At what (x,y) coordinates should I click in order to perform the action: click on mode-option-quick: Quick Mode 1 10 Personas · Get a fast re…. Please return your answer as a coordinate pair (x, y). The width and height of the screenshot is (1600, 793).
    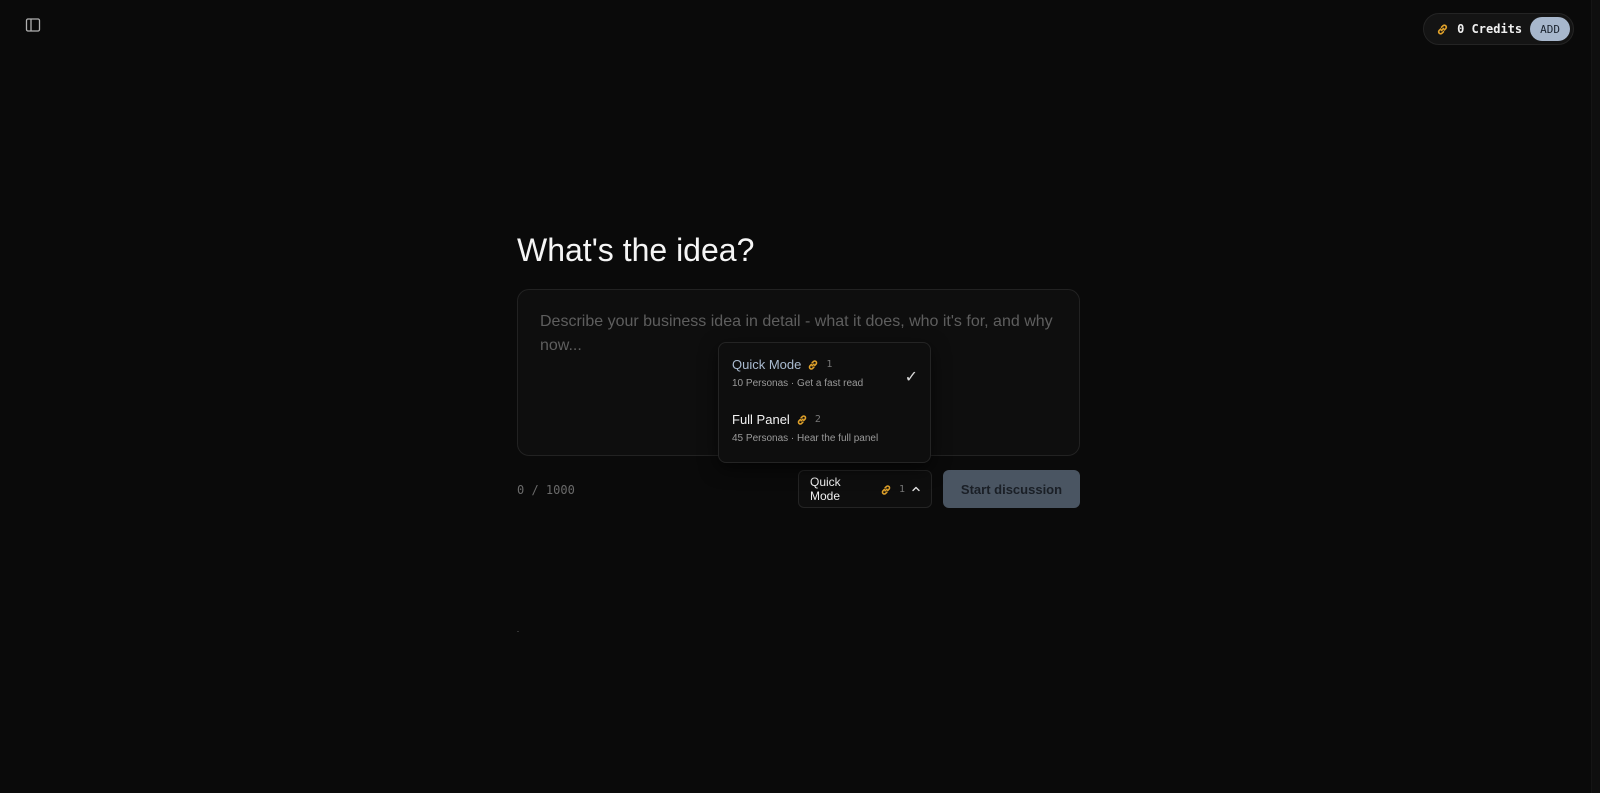
    Looking at the image, I should click on (824, 375).